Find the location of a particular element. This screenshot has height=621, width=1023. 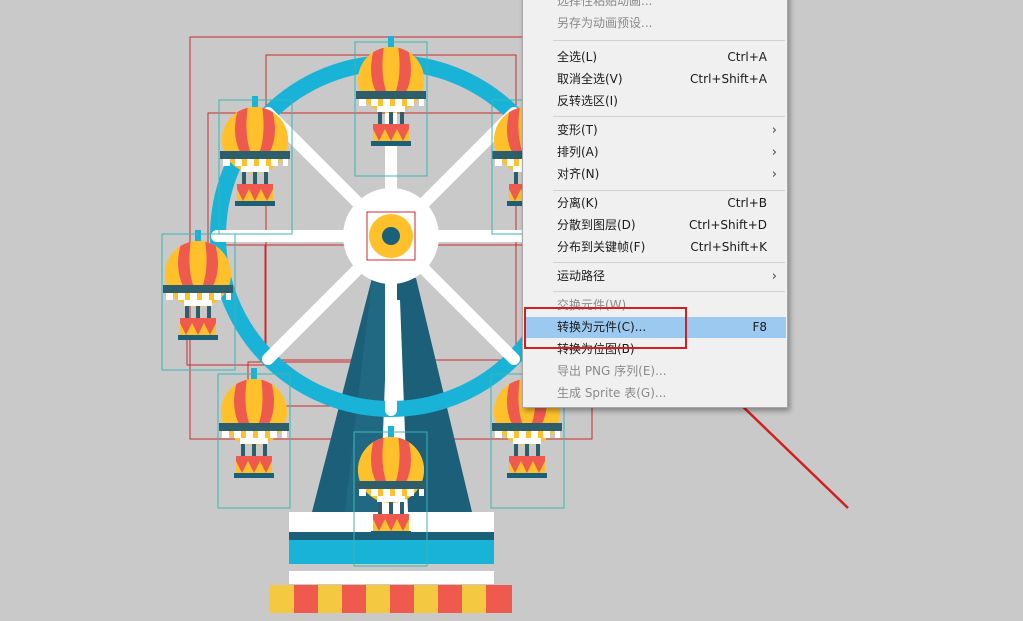

menu-item-invert-selection: 反转选区(I) is located at coordinates (655, 101).